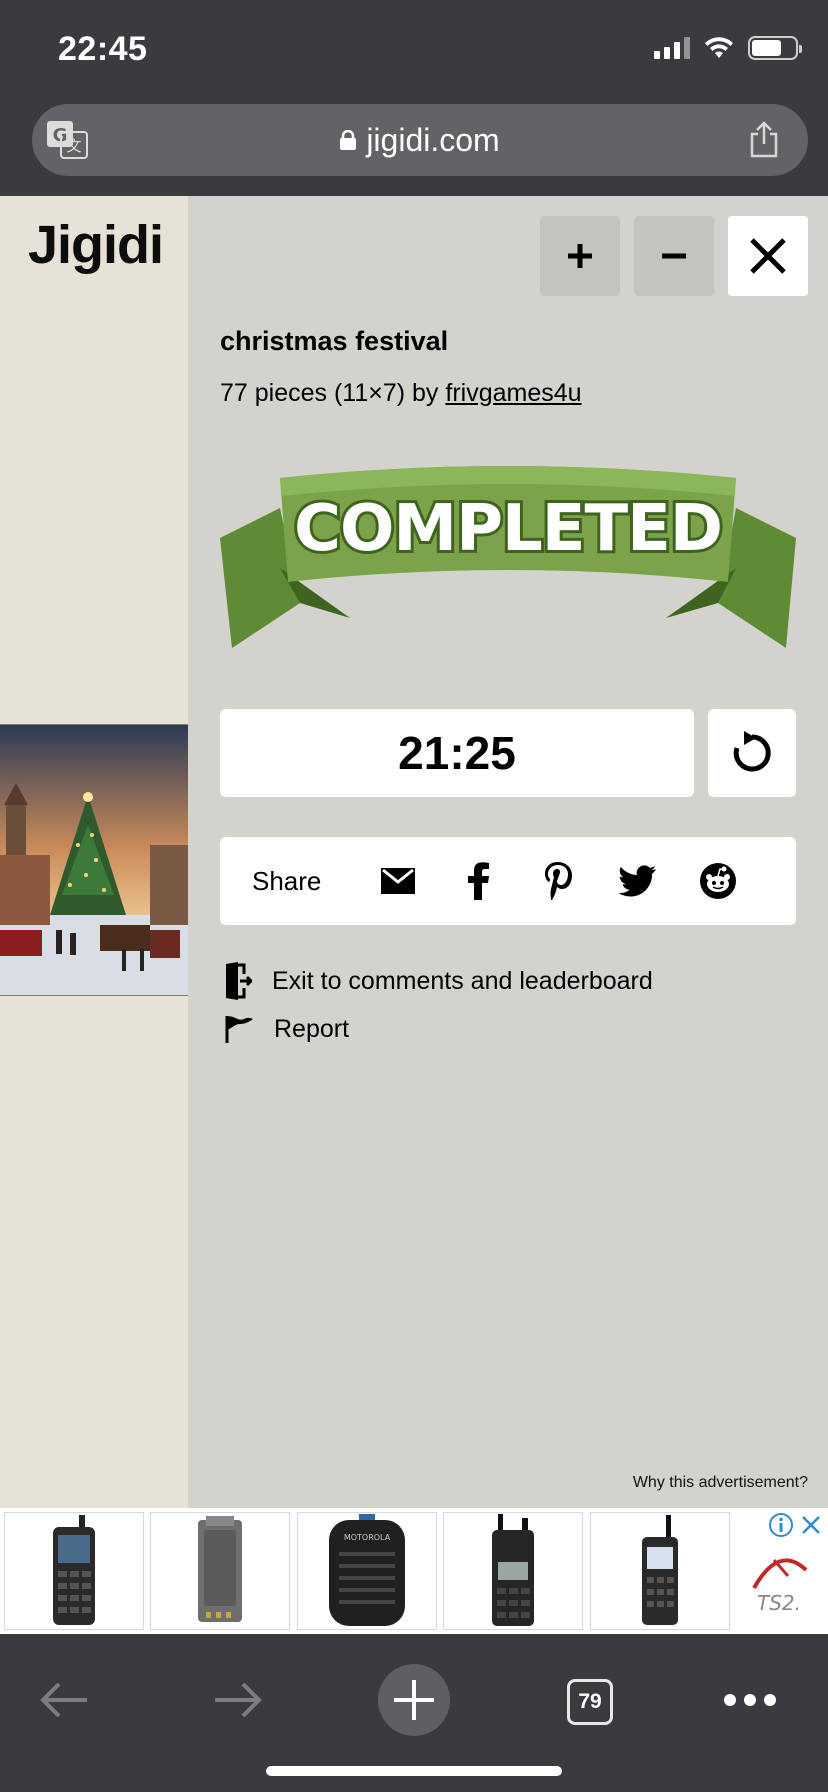 The height and width of the screenshot is (1792, 828). Describe the element at coordinates (638, 881) in the screenshot. I see `twitter-icon` at that location.